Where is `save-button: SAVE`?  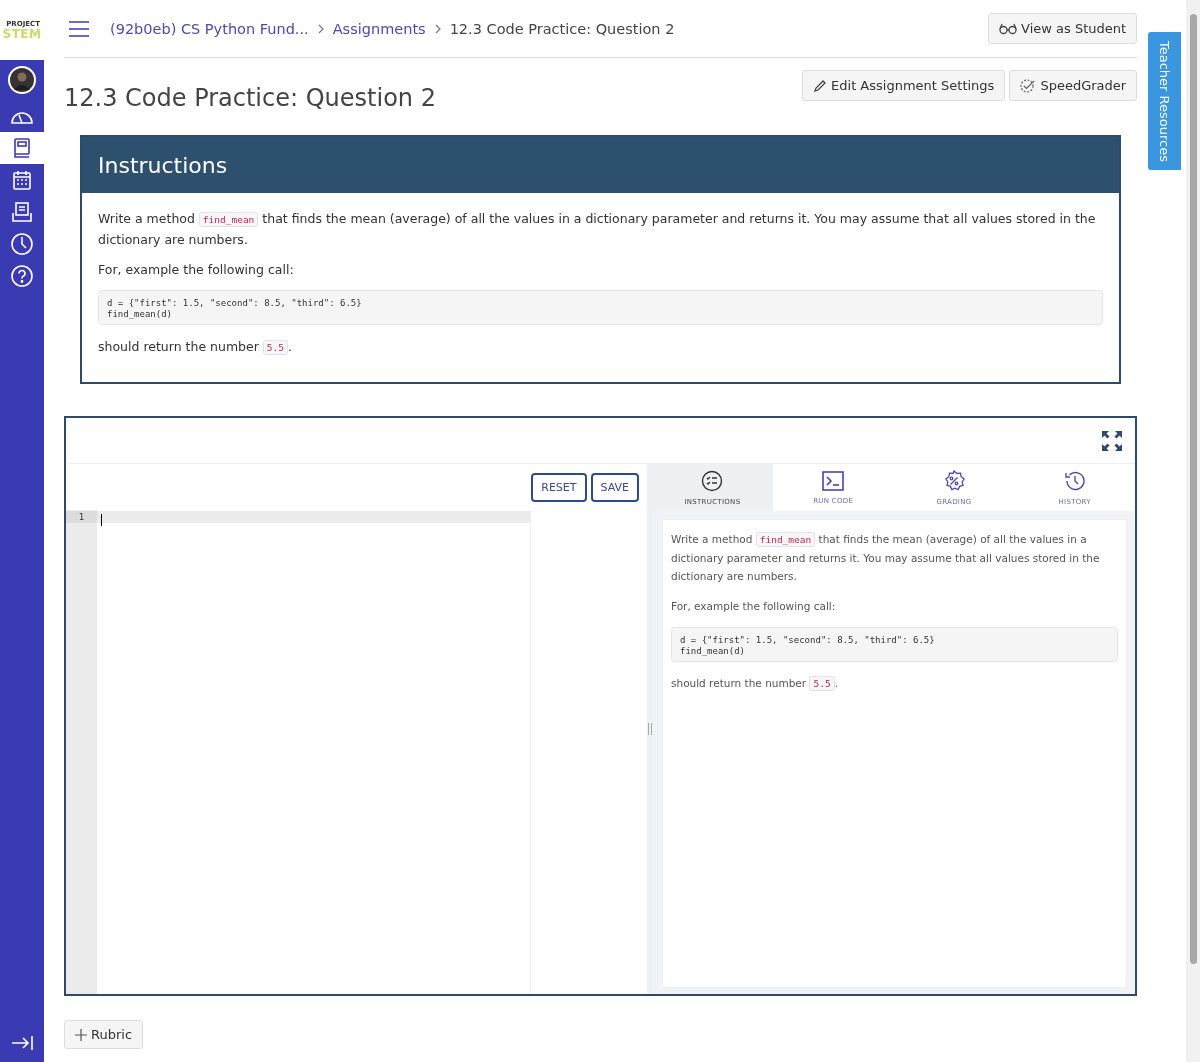 save-button: SAVE is located at coordinates (614, 487).